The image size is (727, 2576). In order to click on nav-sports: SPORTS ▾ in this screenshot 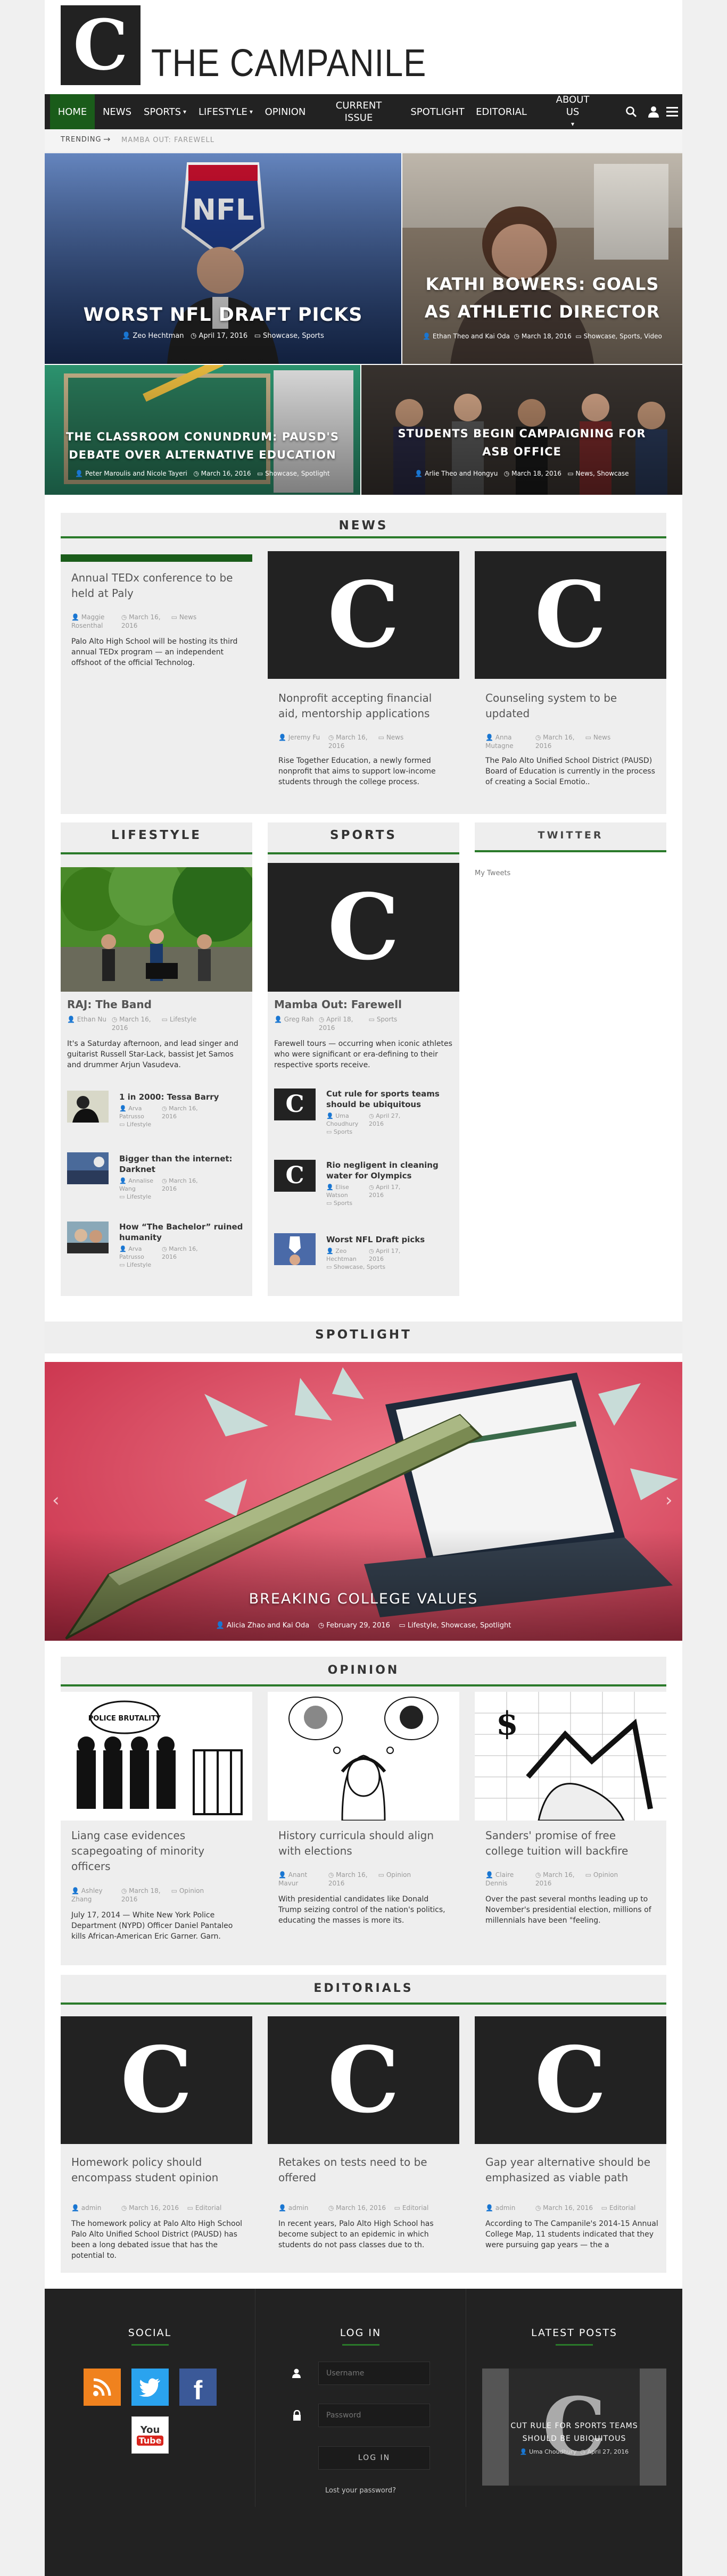, I will do `click(165, 111)`.